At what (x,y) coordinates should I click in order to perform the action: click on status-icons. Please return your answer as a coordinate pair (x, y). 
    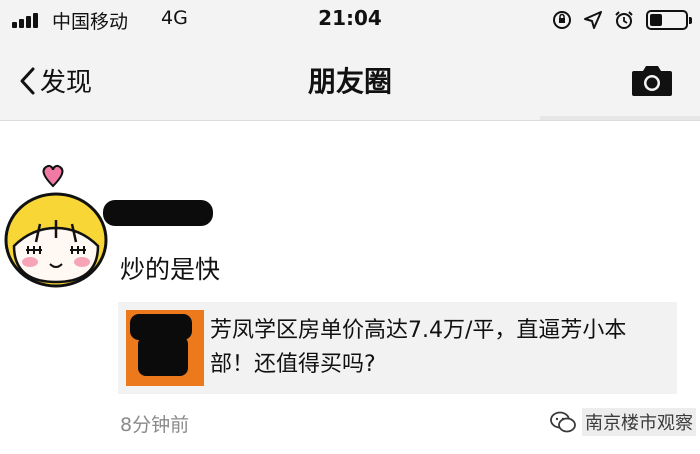
    Looking at the image, I should click on (622, 20).